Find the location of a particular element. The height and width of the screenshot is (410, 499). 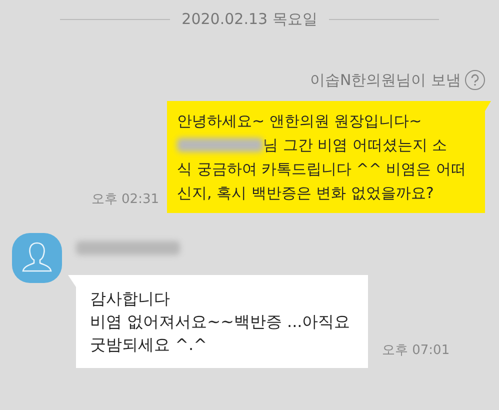

message-time: 오후 02:31 is located at coordinates (125, 199).